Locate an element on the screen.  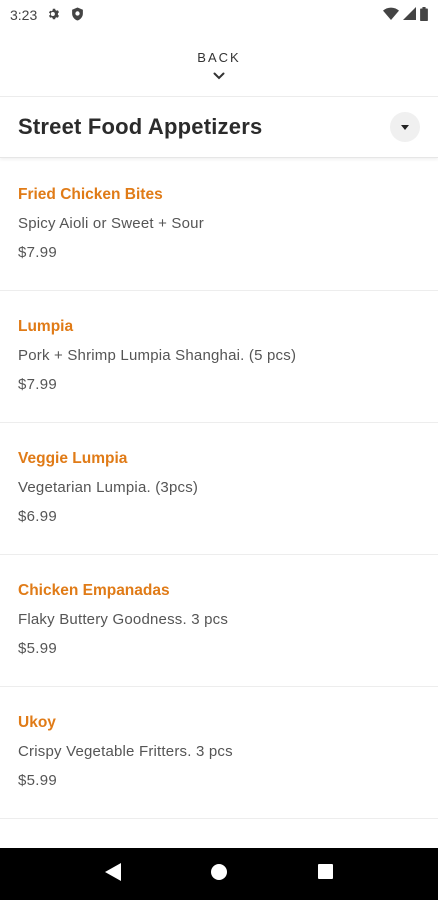
signal-icon is located at coordinates (409, 15).